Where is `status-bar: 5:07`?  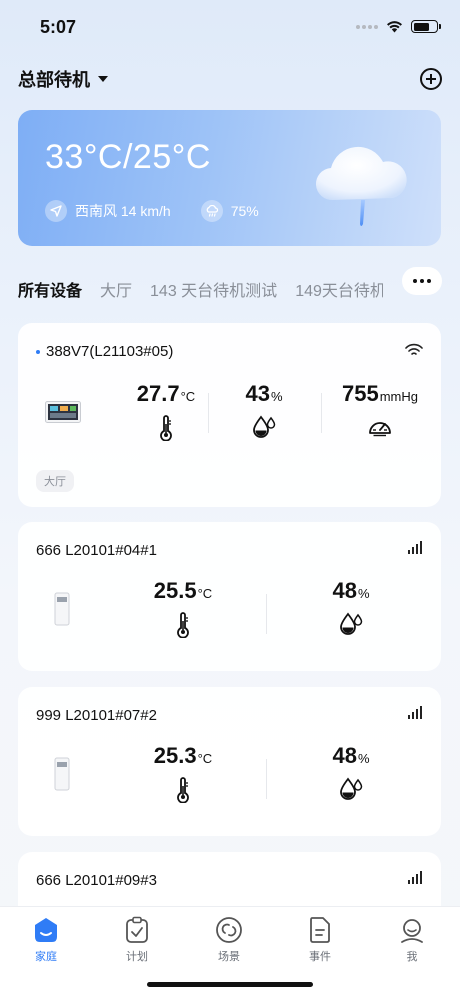
status-bar: 5:07 is located at coordinates (230, 27).